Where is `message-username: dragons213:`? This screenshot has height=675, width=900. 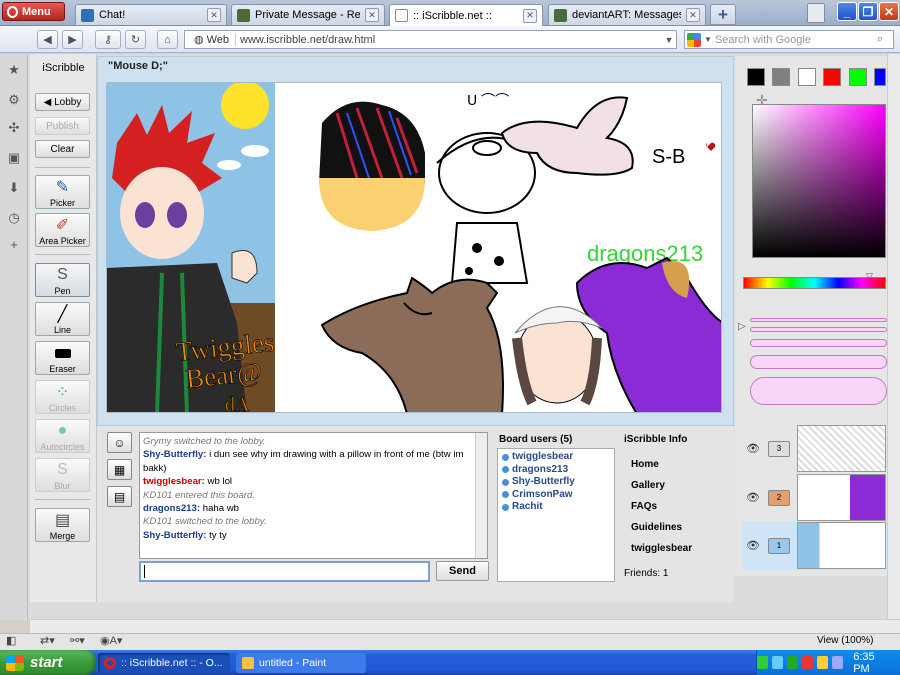 message-username: dragons213: is located at coordinates (171, 508).